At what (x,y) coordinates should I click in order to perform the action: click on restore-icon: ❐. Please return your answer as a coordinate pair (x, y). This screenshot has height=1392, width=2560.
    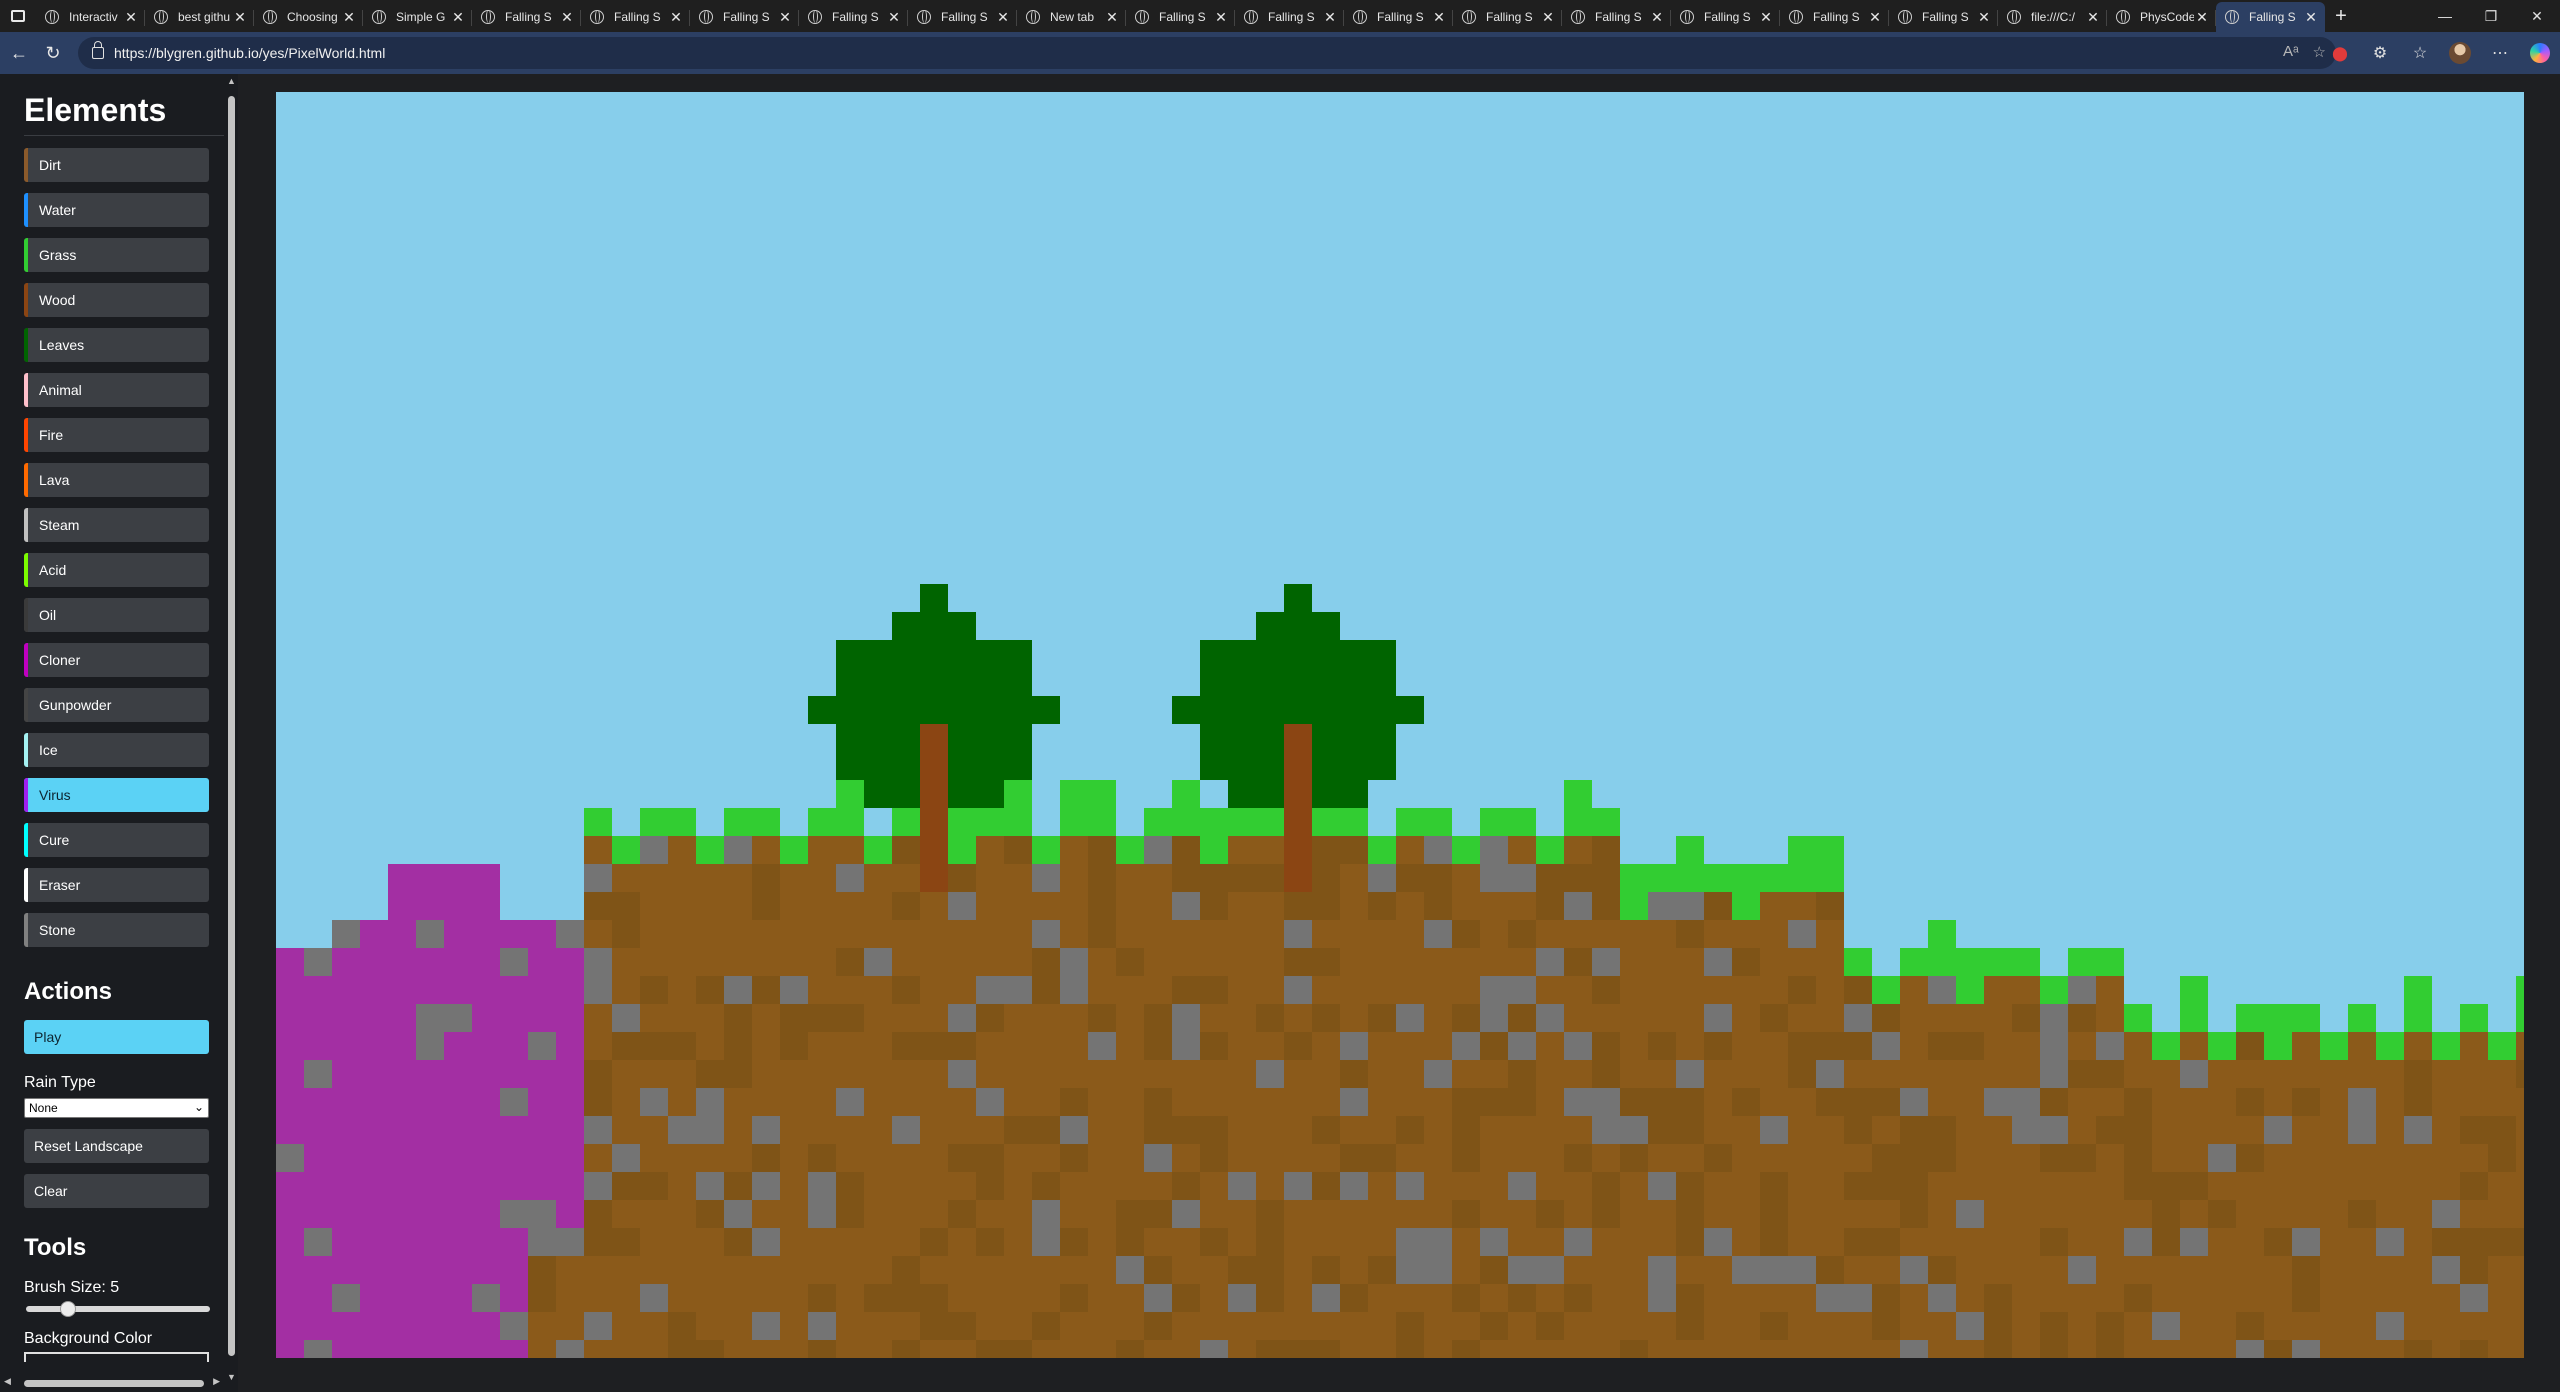
    Looking at the image, I should click on (2491, 16).